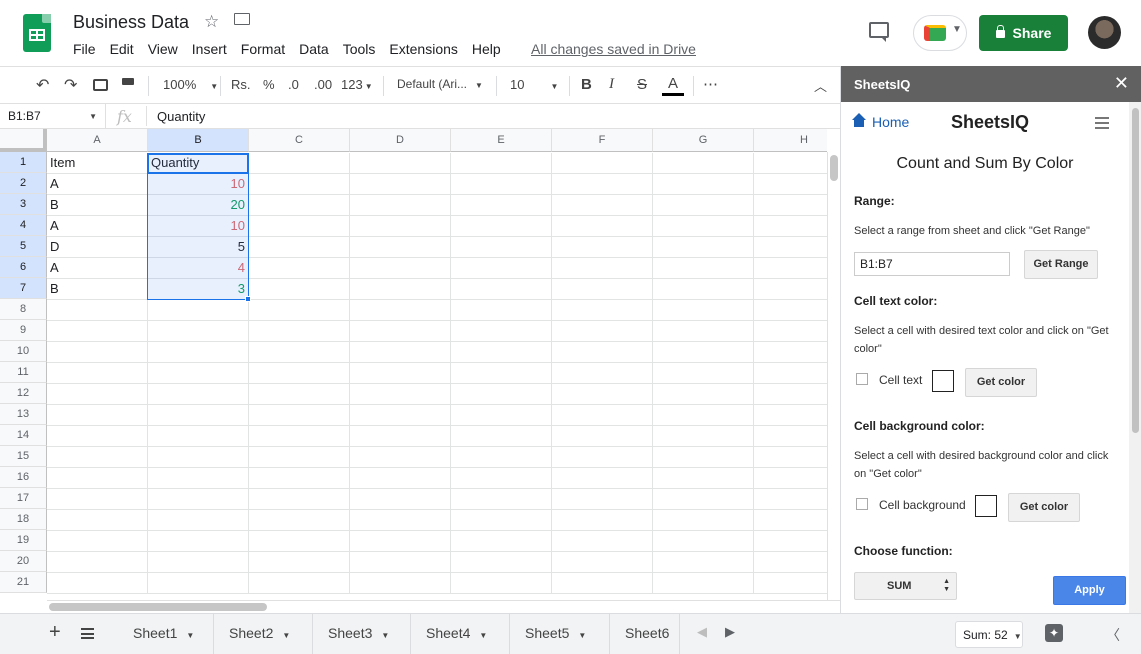 The image size is (1141, 654). Describe the element at coordinates (790, 247) in the screenshot. I see `cell-h5` at that location.